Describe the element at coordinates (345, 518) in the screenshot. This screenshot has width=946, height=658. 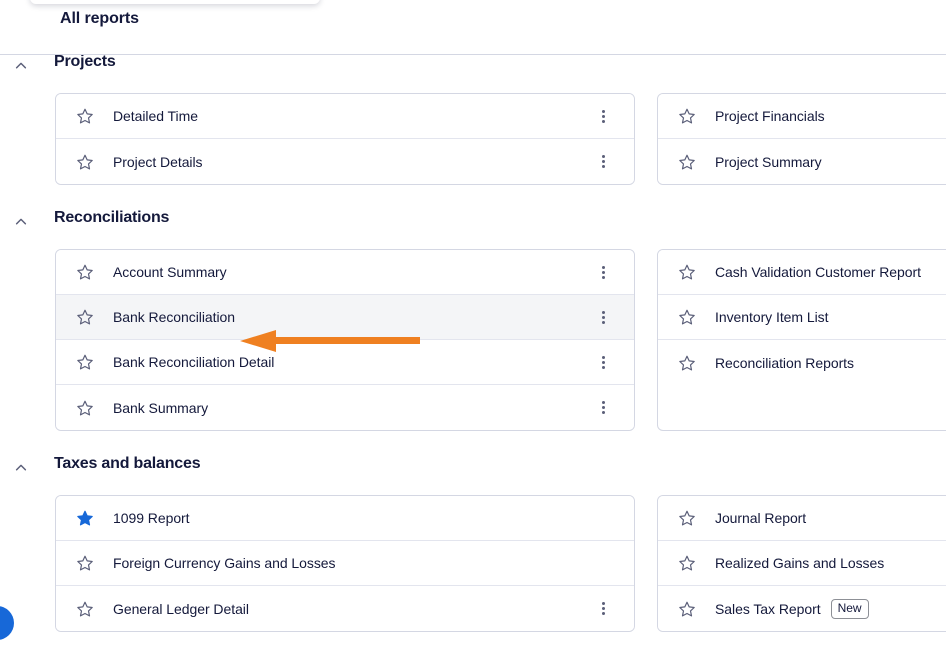
I see `report-row: 1099 Report` at that location.